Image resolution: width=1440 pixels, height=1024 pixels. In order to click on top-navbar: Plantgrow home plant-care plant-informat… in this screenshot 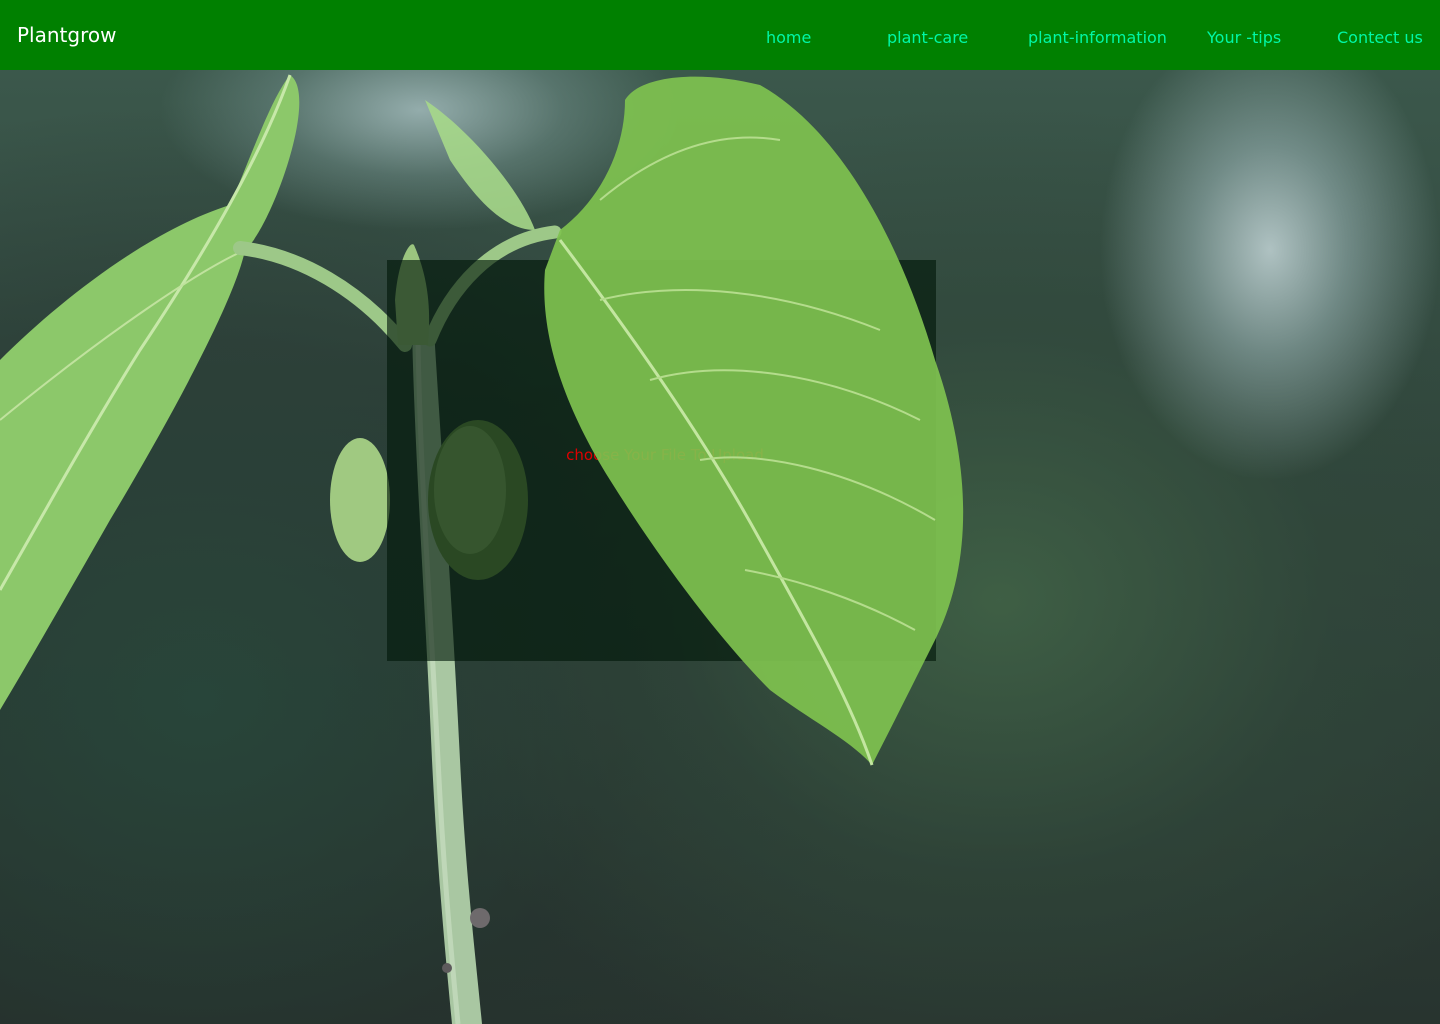, I will do `click(720, 35)`.